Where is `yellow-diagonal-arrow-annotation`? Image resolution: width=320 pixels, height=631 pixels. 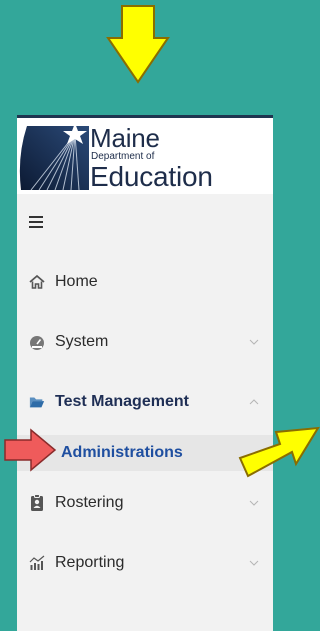
yellow-diagonal-arrow-annotation is located at coordinates (279, 452).